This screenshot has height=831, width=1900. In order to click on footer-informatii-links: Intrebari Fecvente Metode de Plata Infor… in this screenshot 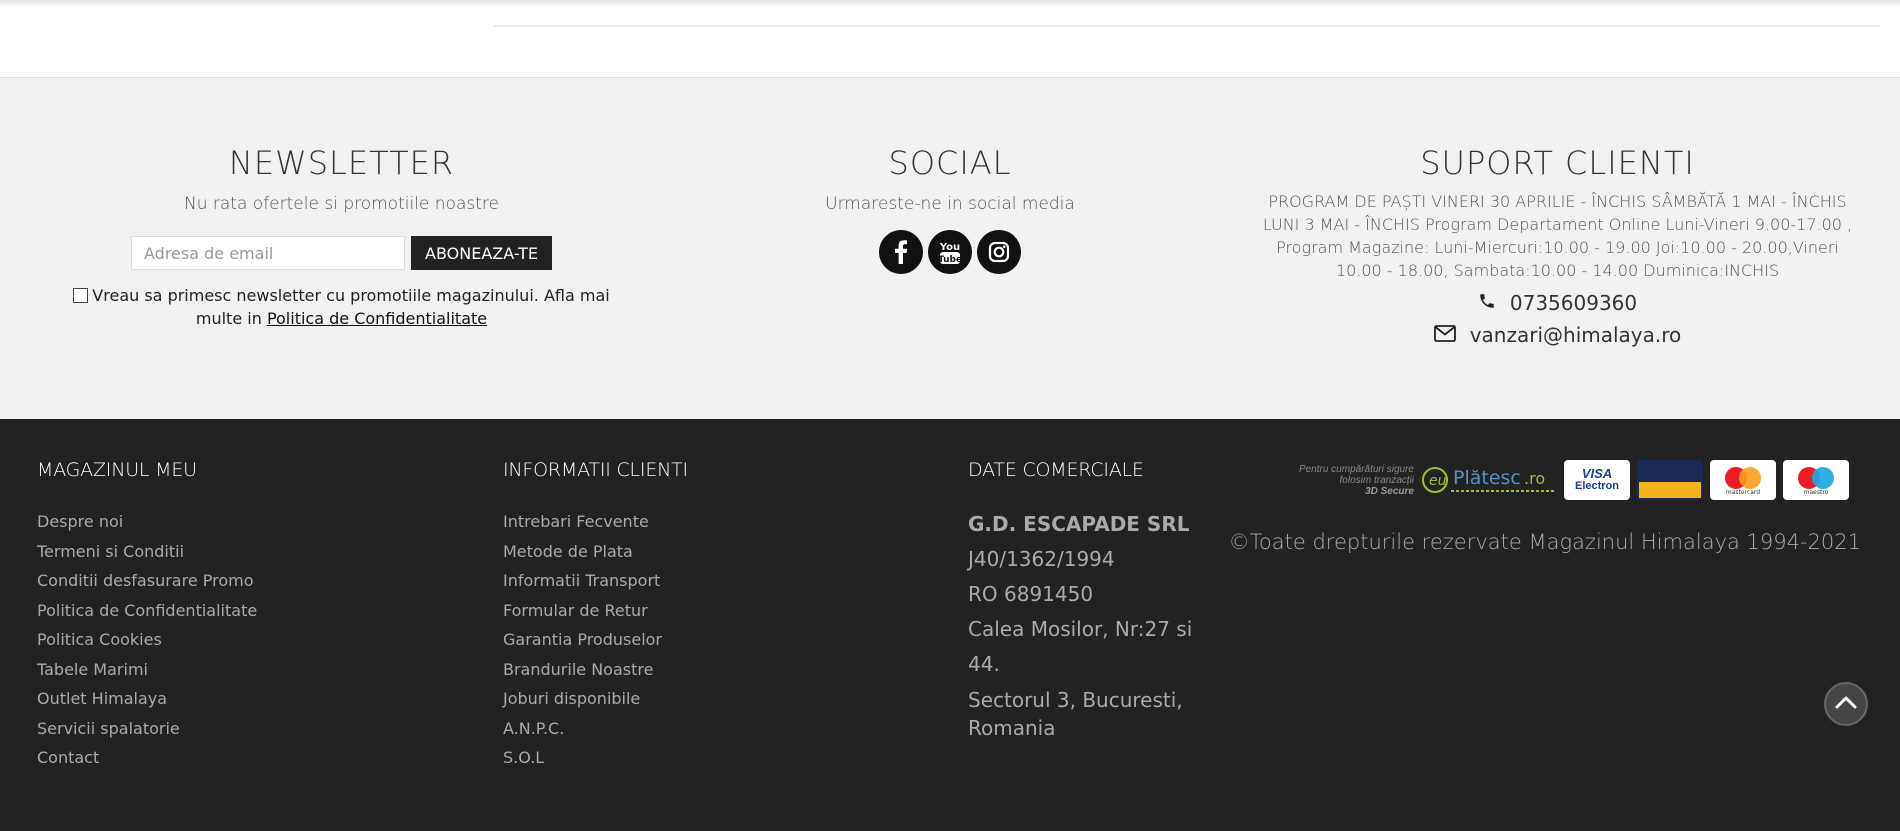, I will do `click(595, 640)`.